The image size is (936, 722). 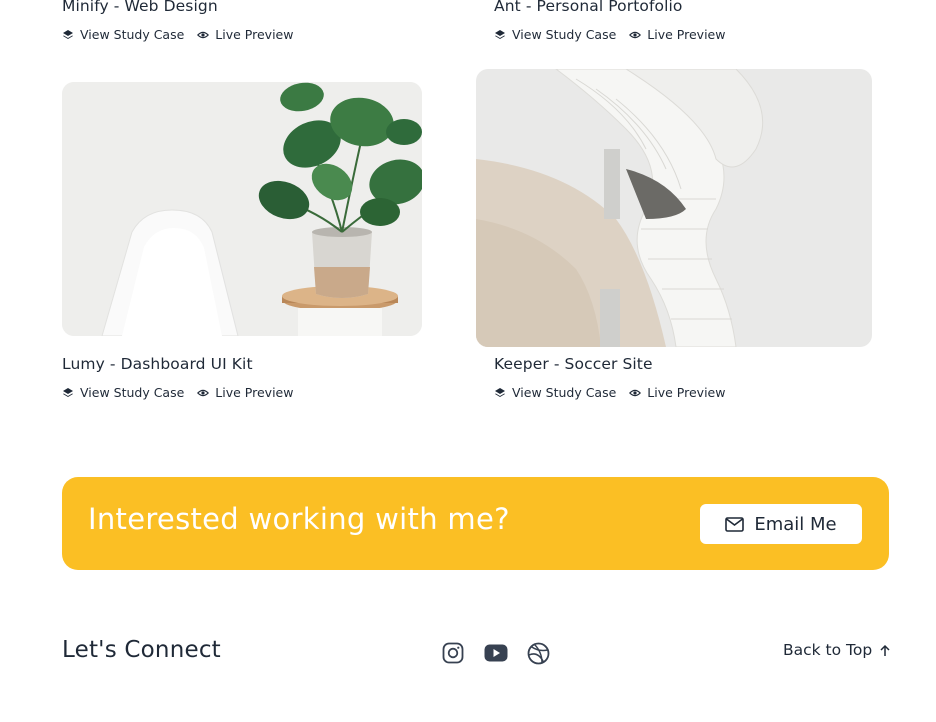 I want to click on youtube-link, so click(x=496, y=653).